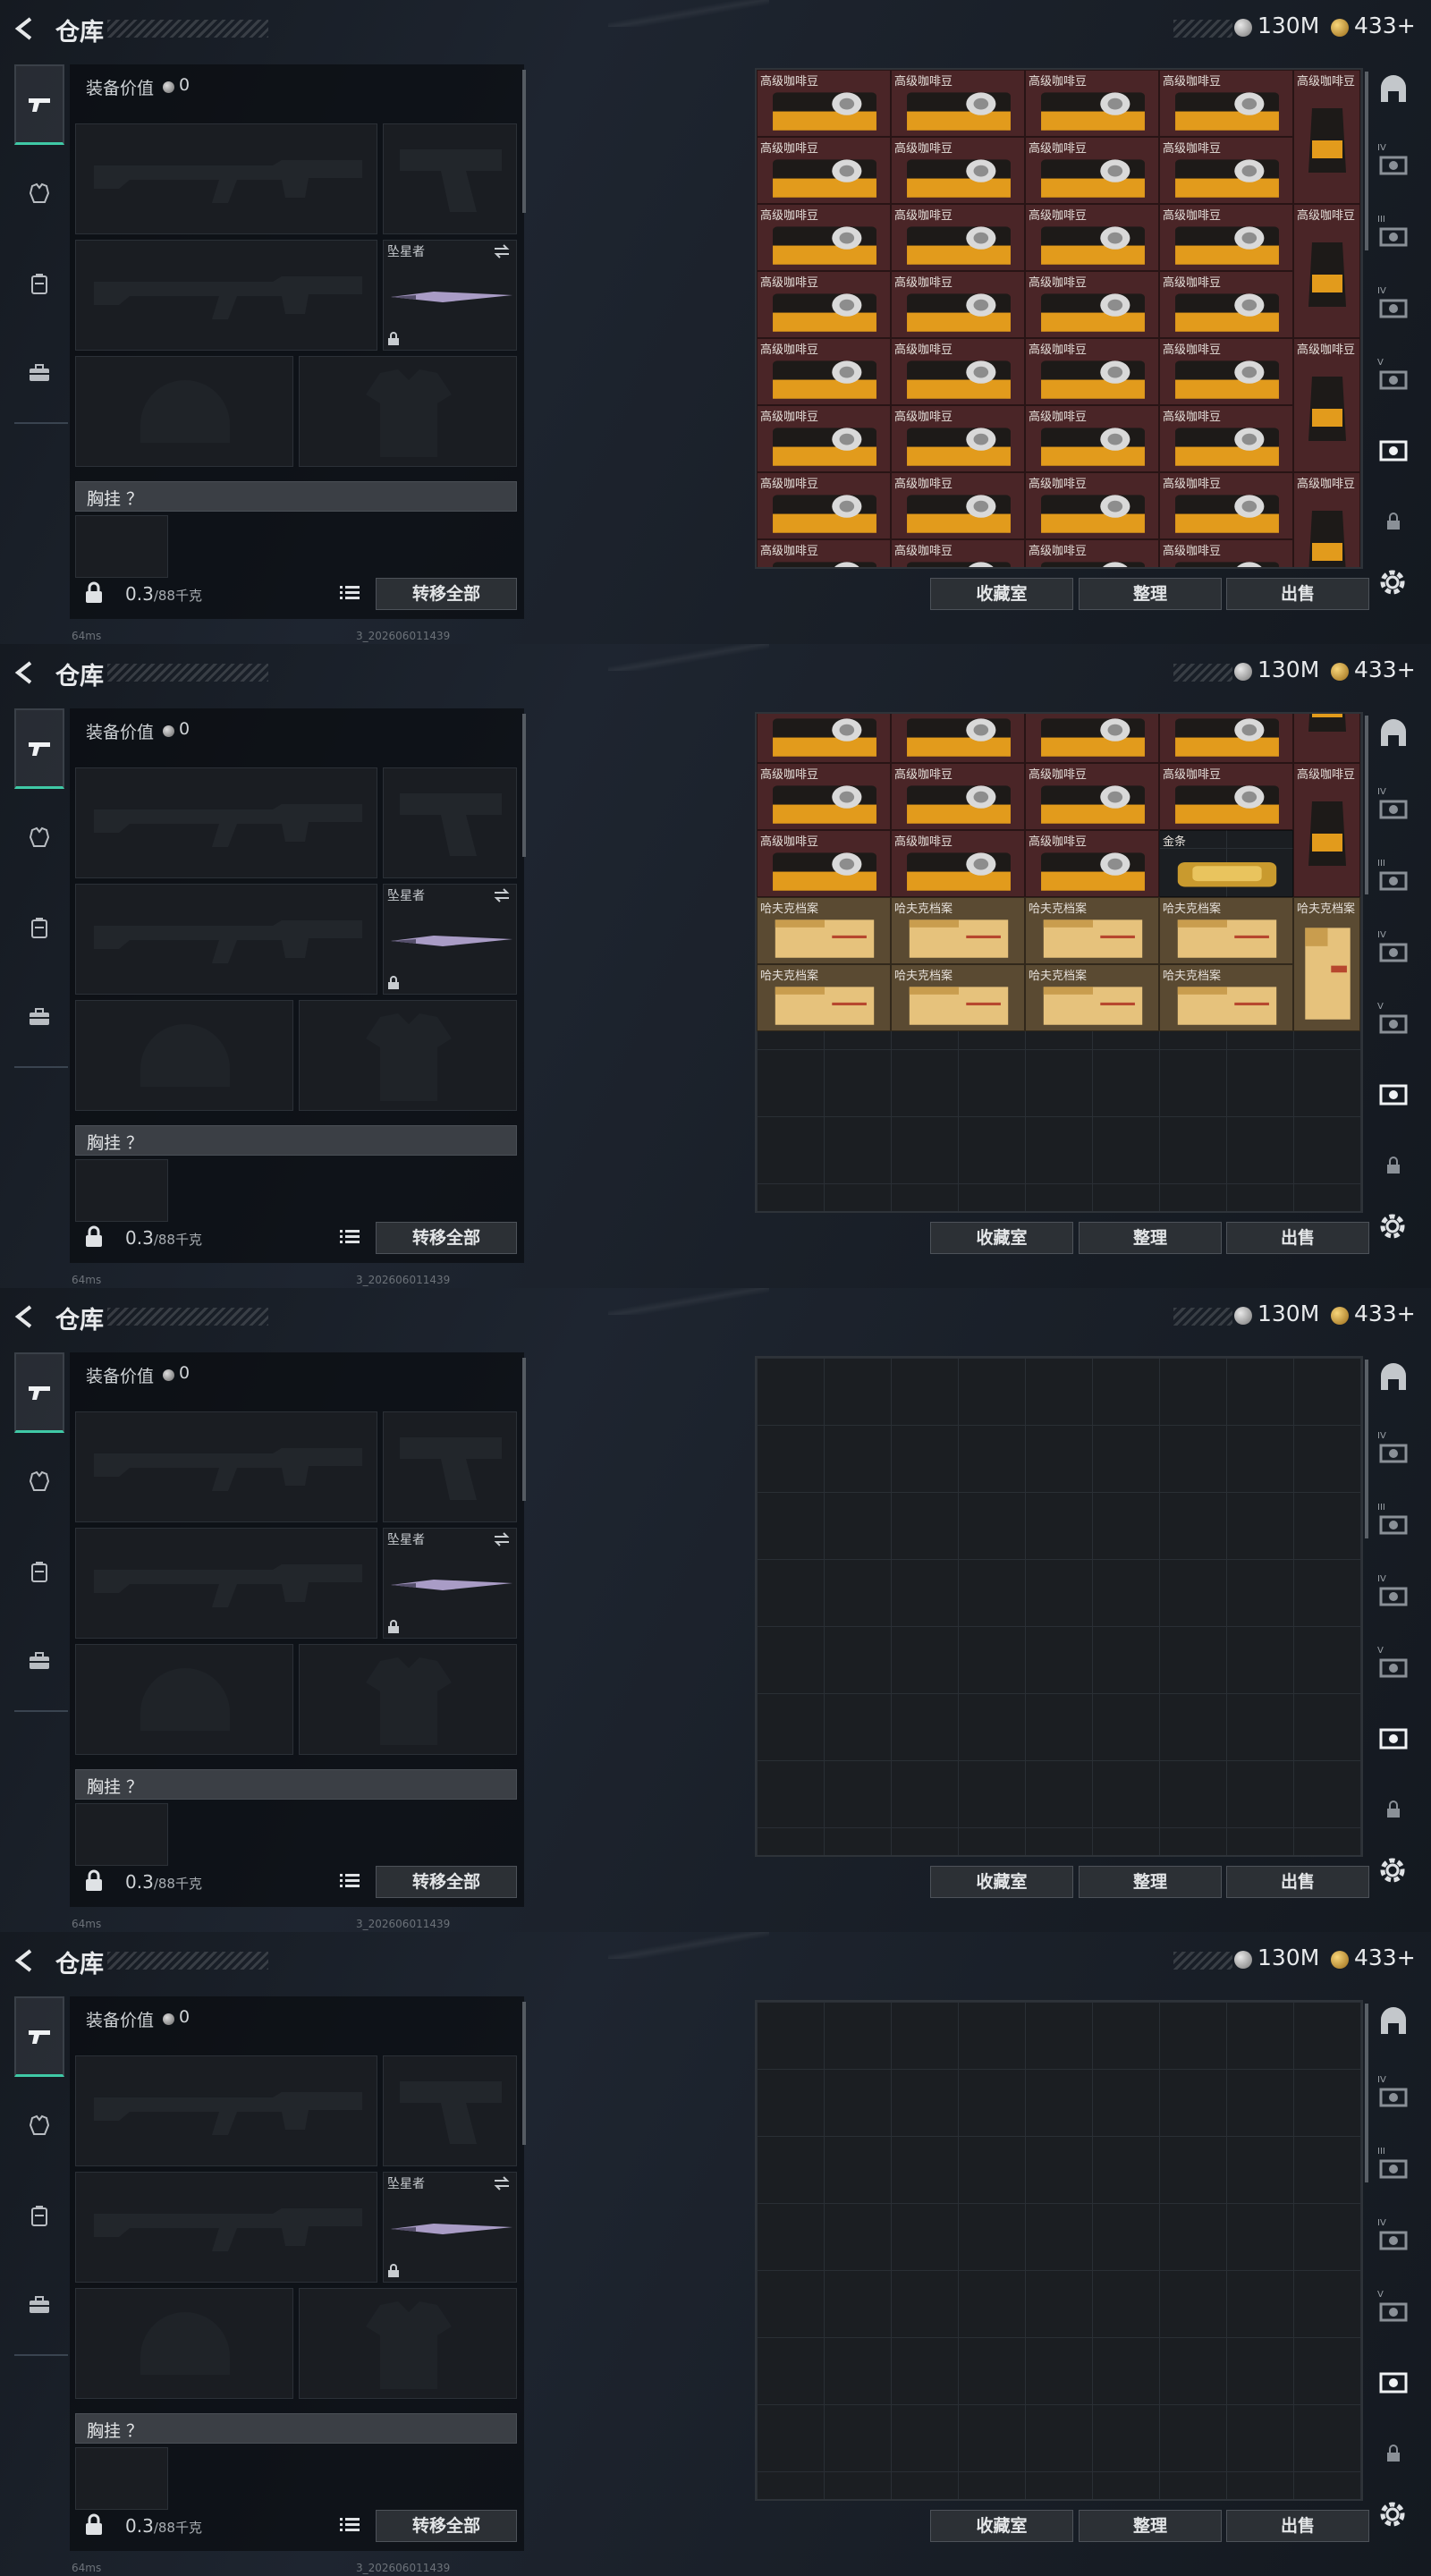 Image resolution: width=1431 pixels, height=2576 pixels. I want to click on body-armor-slot, so click(408, 1699).